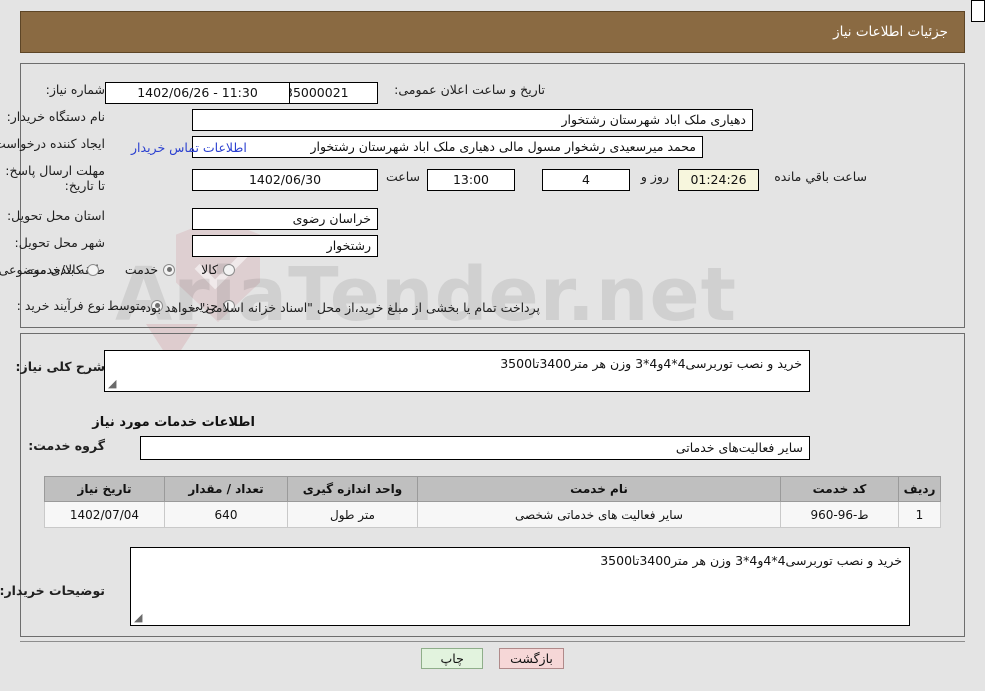  I want to click on cell-name: سایر فعالیت های خدماتی شخصی, so click(599, 514).